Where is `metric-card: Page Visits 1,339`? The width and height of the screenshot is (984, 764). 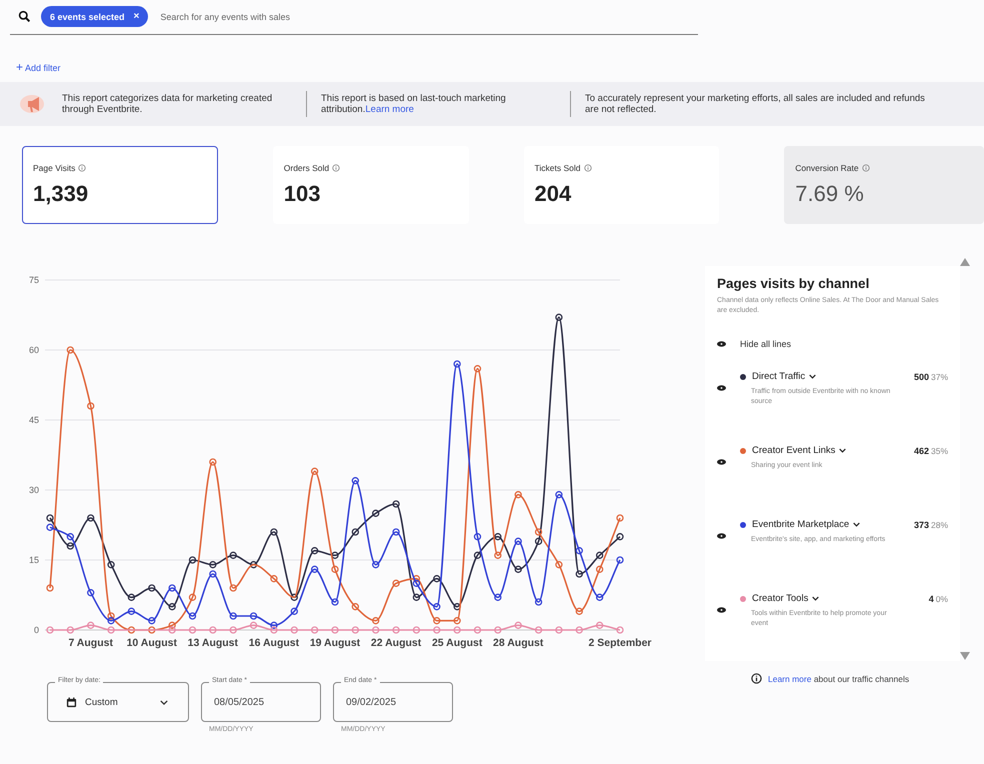 metric-card: Page Visits 1,339 is located at coordinates (120, 185).